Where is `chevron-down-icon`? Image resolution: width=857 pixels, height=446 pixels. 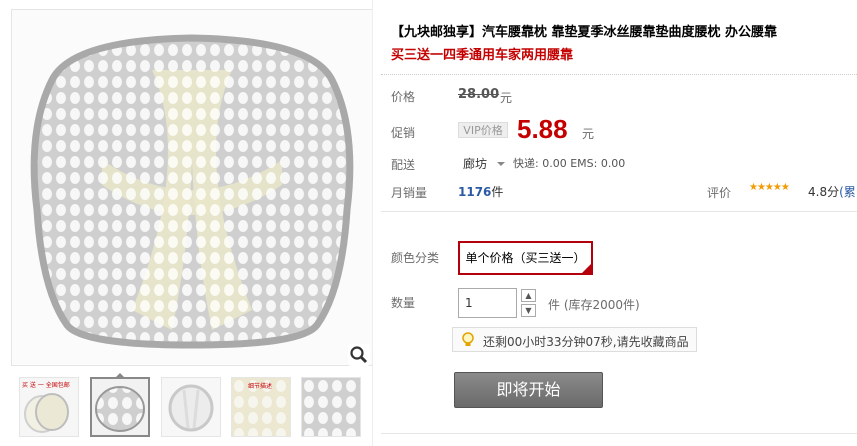 chevron-down-icon is located at coordinates (500, 163).